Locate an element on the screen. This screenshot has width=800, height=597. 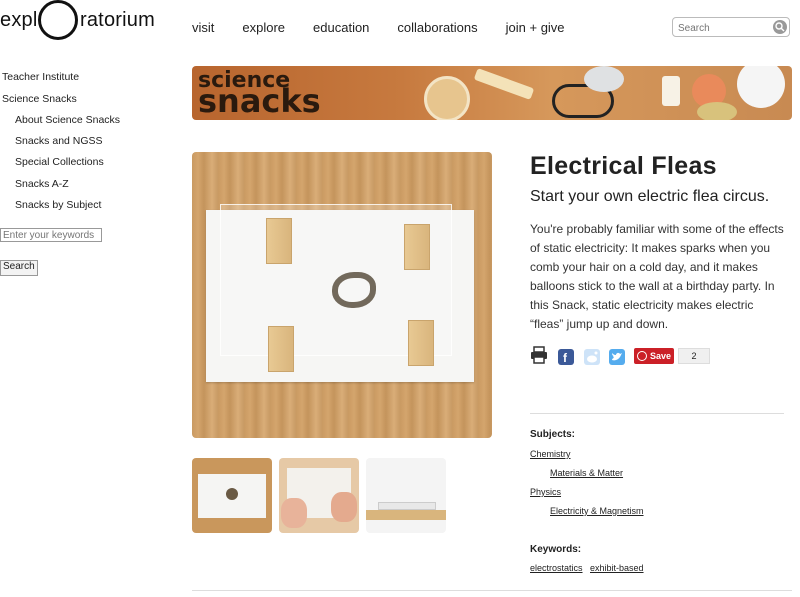
banner-line2: snacks is located at coordinates (259, 101).